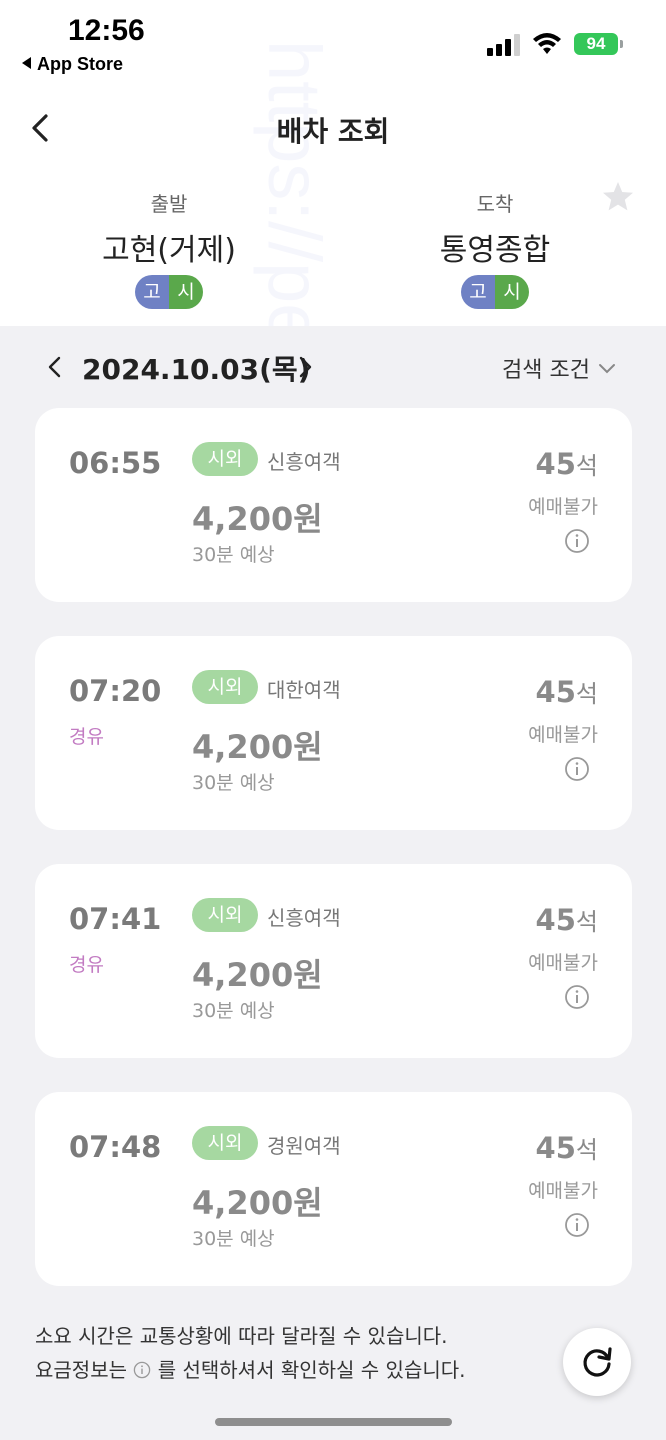  What do you see at coordinates (606, 369) in the screenshot?
I see `chevron-down-icon` at bounding box center [606, 369].